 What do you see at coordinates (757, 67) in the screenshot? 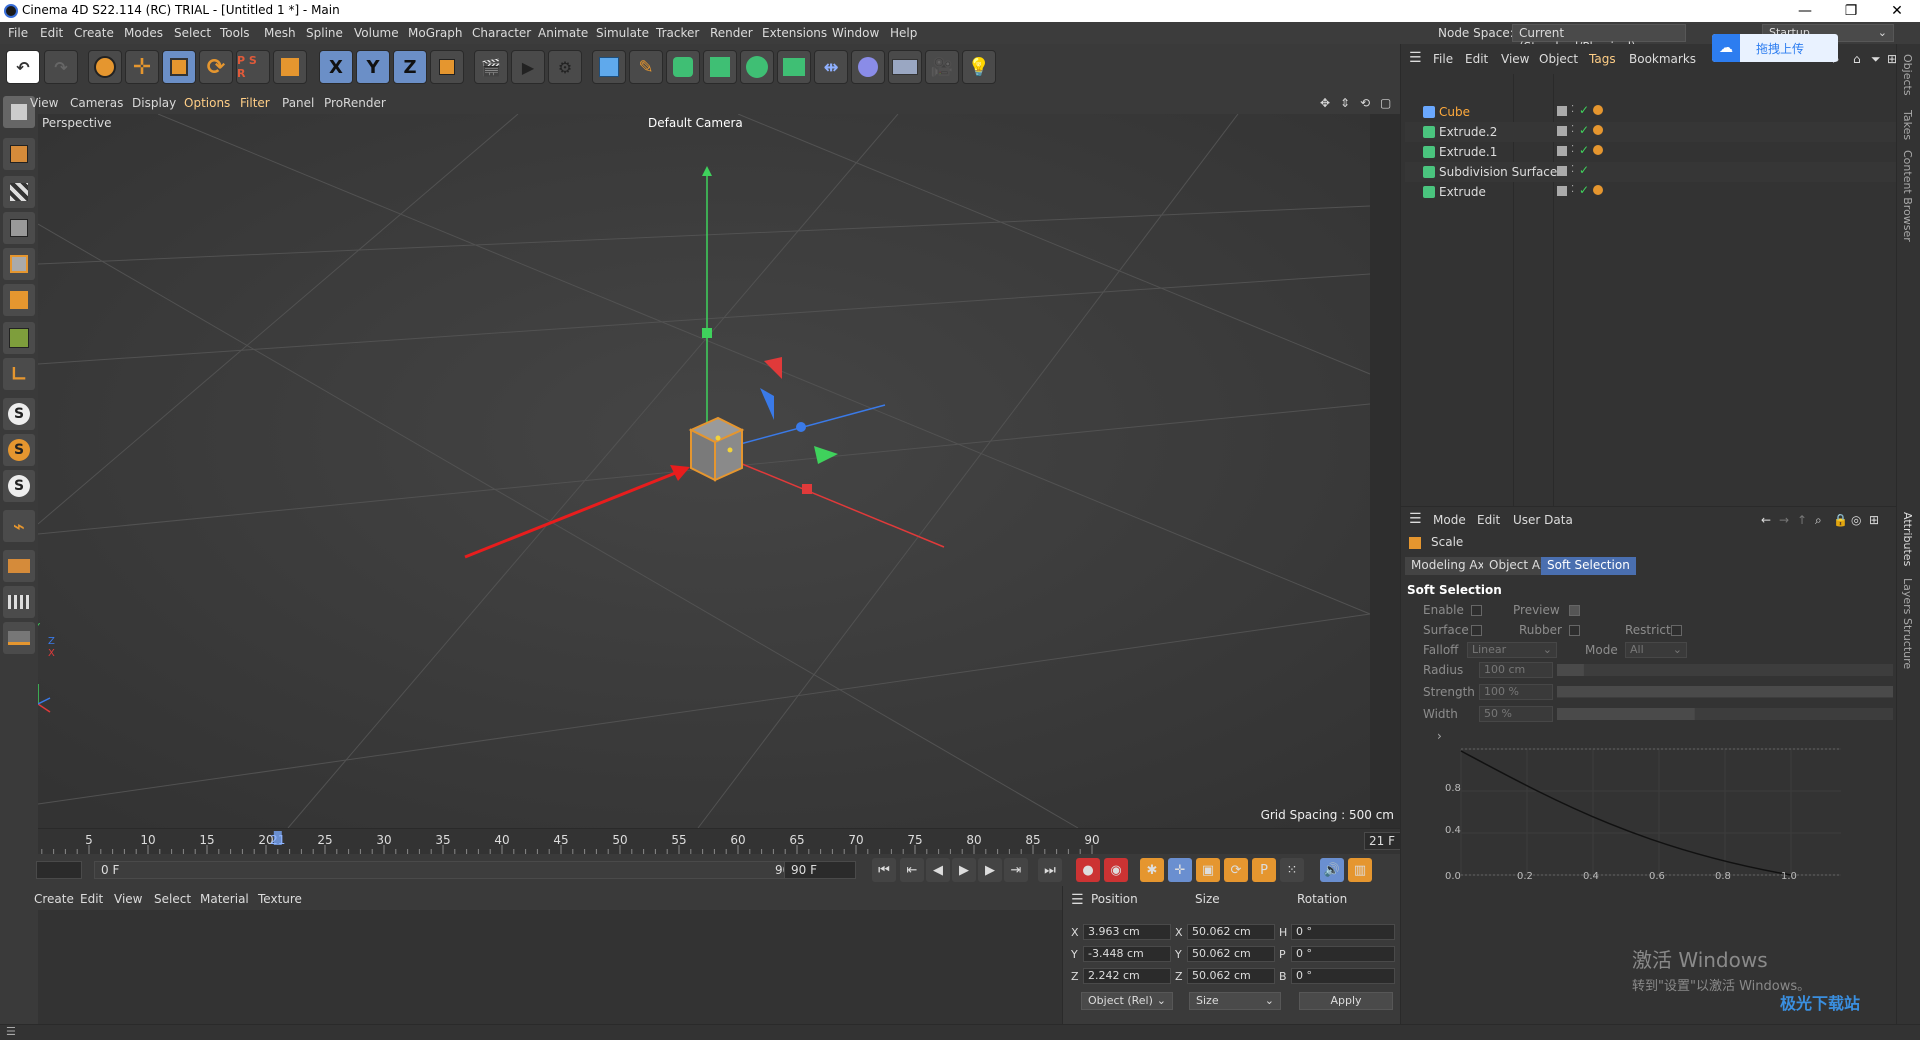
I see `cloner-button` at bounding box center [757, 67].